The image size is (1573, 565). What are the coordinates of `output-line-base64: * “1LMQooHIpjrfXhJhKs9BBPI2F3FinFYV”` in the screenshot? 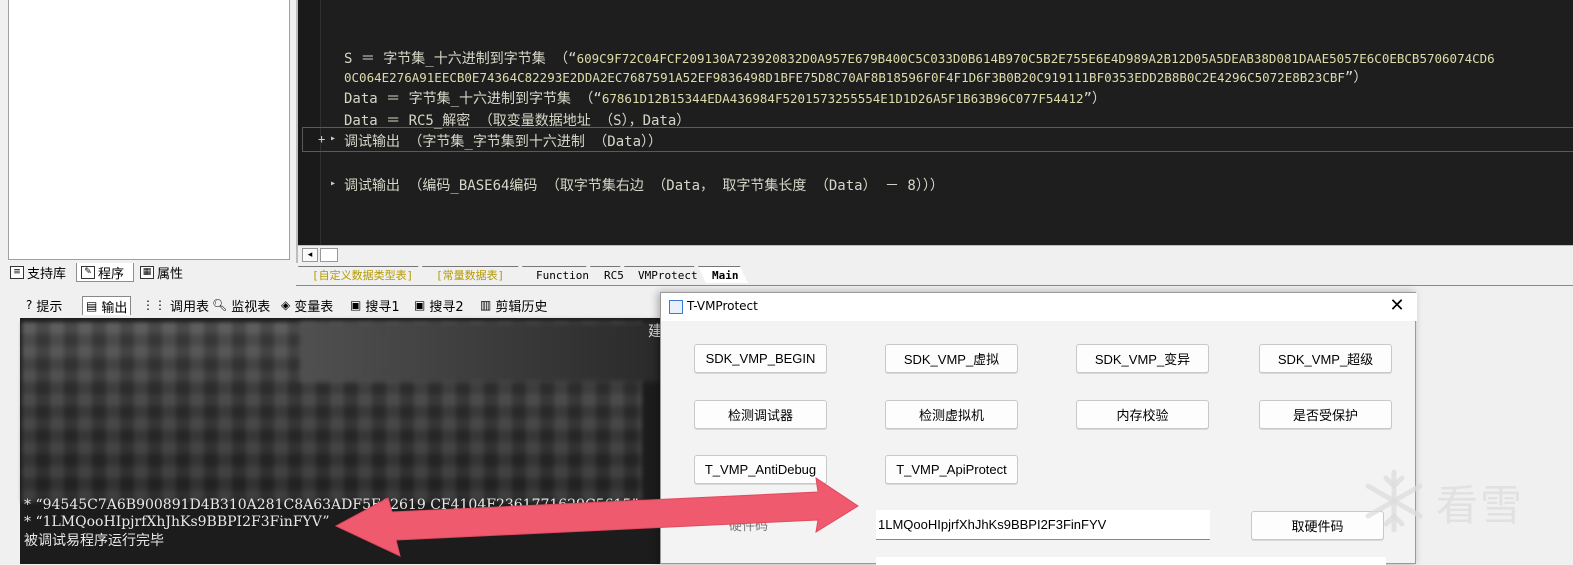 It's located at (177, 522).